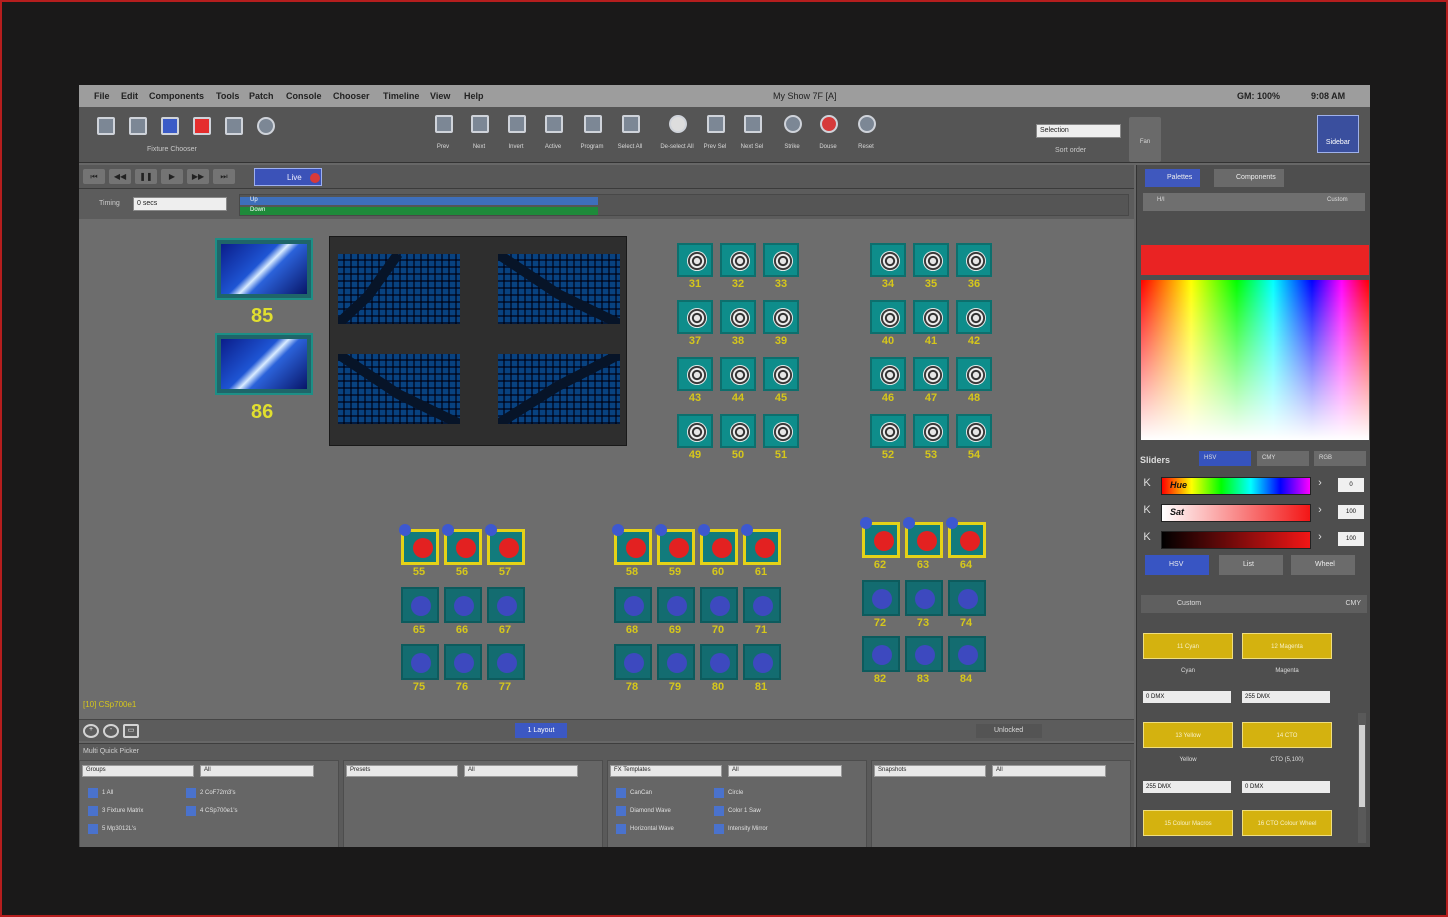 This screenshot has height=917, width=1448. What do you see at coordinates (785, 771) in the screenshot?
I see `fx-filter: All` at bounding box center [785, 771].